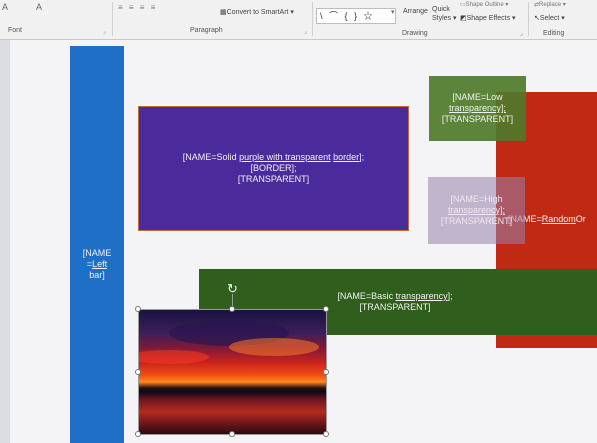  I want to click on resize-handle-e, so click(326, 372).